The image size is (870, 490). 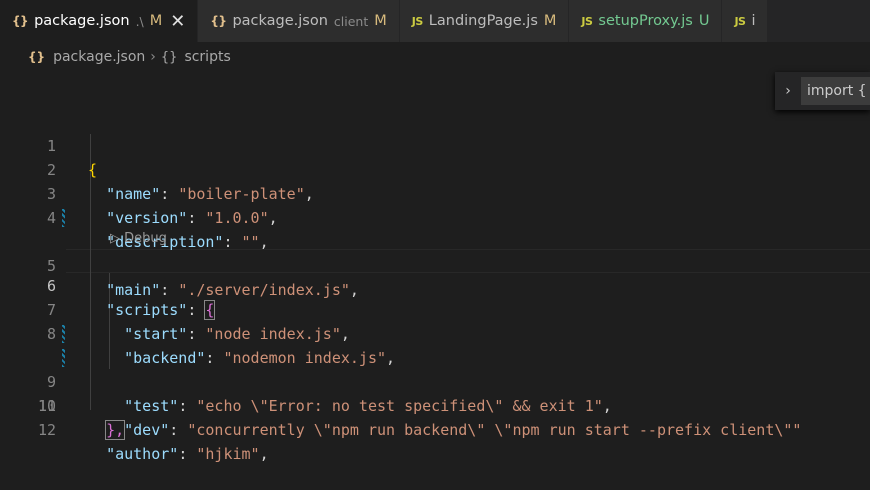 What do you see at coordinates (704, 21) in the screenshot?
I see `untracked-badge: U` at bounding box center [704, 21].